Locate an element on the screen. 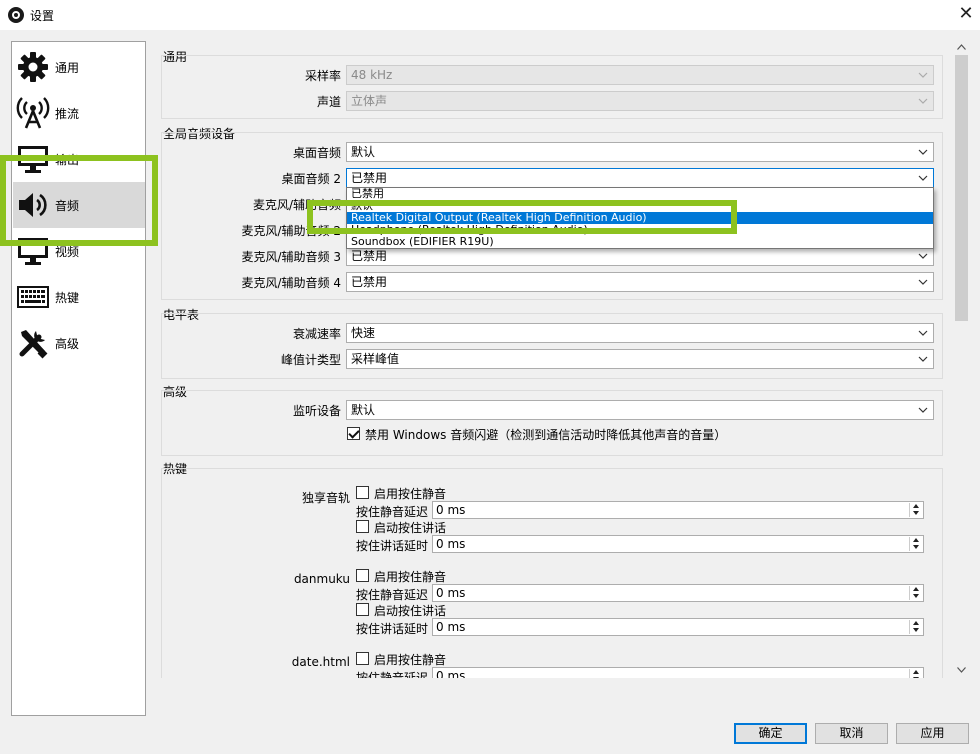  monitor-device-select: 默认 is located at coordinates (640, 410).